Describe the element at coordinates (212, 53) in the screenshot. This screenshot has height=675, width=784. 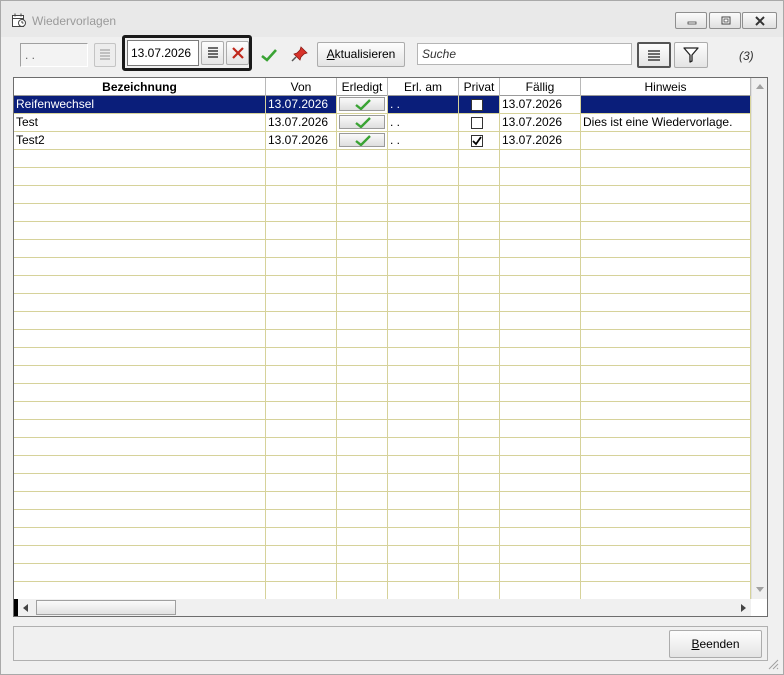
I see `date-list-button` at that location.